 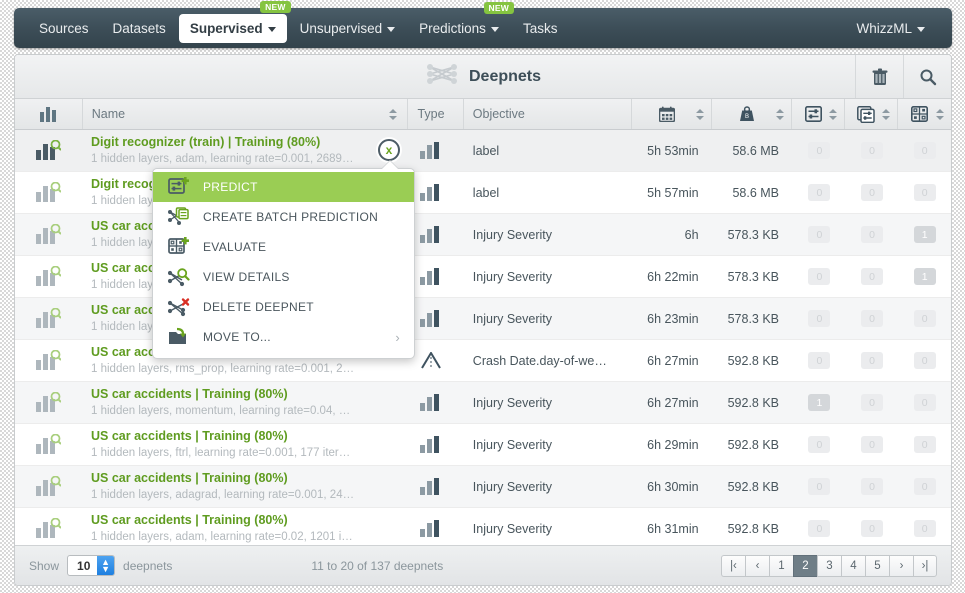 I want to click on column-header-date, so click(x=672, y=114).